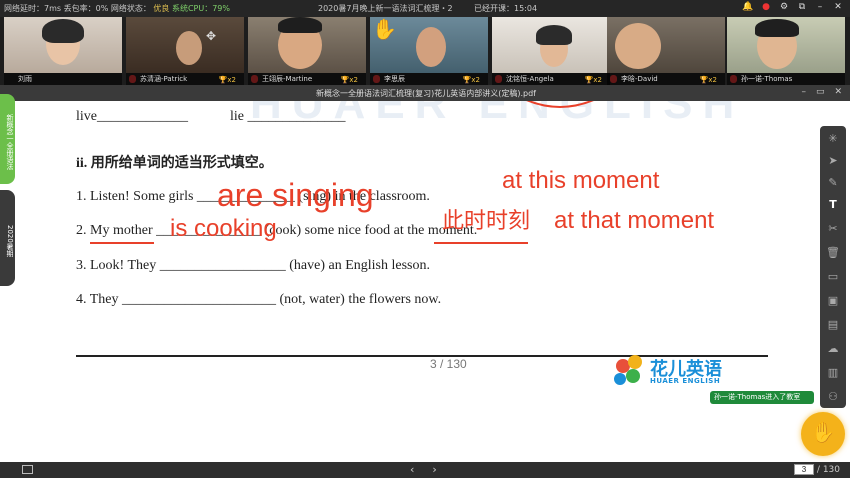  I want to click on participant-name: 刘雨, so click(63, 79).